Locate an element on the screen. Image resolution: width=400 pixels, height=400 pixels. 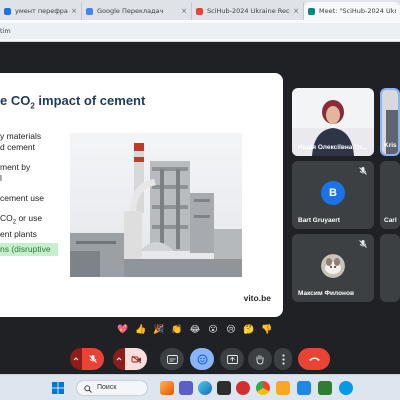
raise-hand-button is located at coordinates (260, 359).